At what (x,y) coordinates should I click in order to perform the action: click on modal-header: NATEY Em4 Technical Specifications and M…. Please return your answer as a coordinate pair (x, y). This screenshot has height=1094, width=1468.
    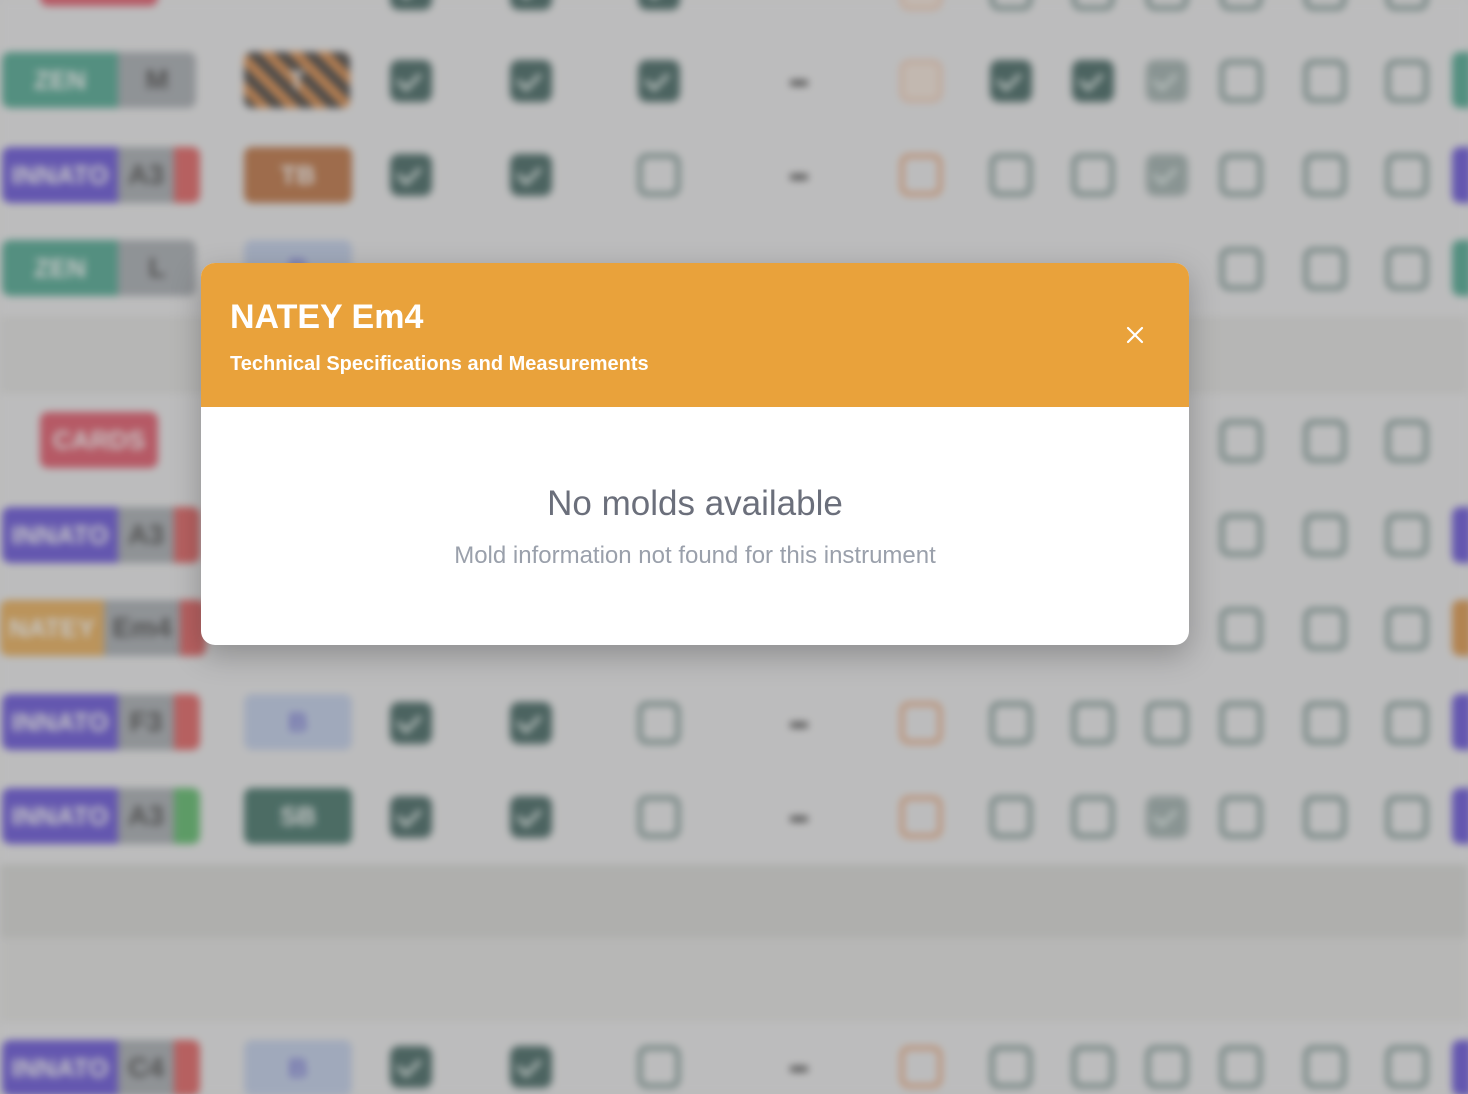
    Looking at the image, I should click on (695, 335).